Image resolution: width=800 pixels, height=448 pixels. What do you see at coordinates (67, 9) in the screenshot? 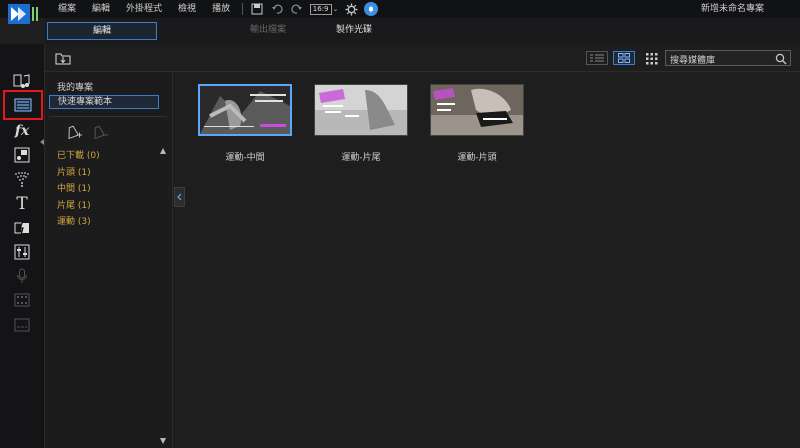
I see `menu-file: 檔案` at bounding box center [67, 9].